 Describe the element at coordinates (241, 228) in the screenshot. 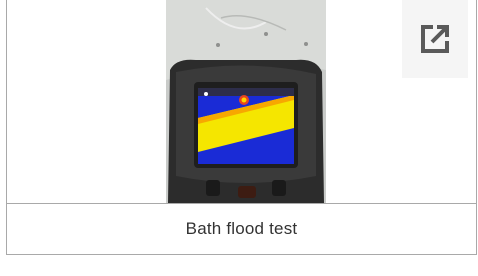

I see `image-caption: Bath flood test` at that location.